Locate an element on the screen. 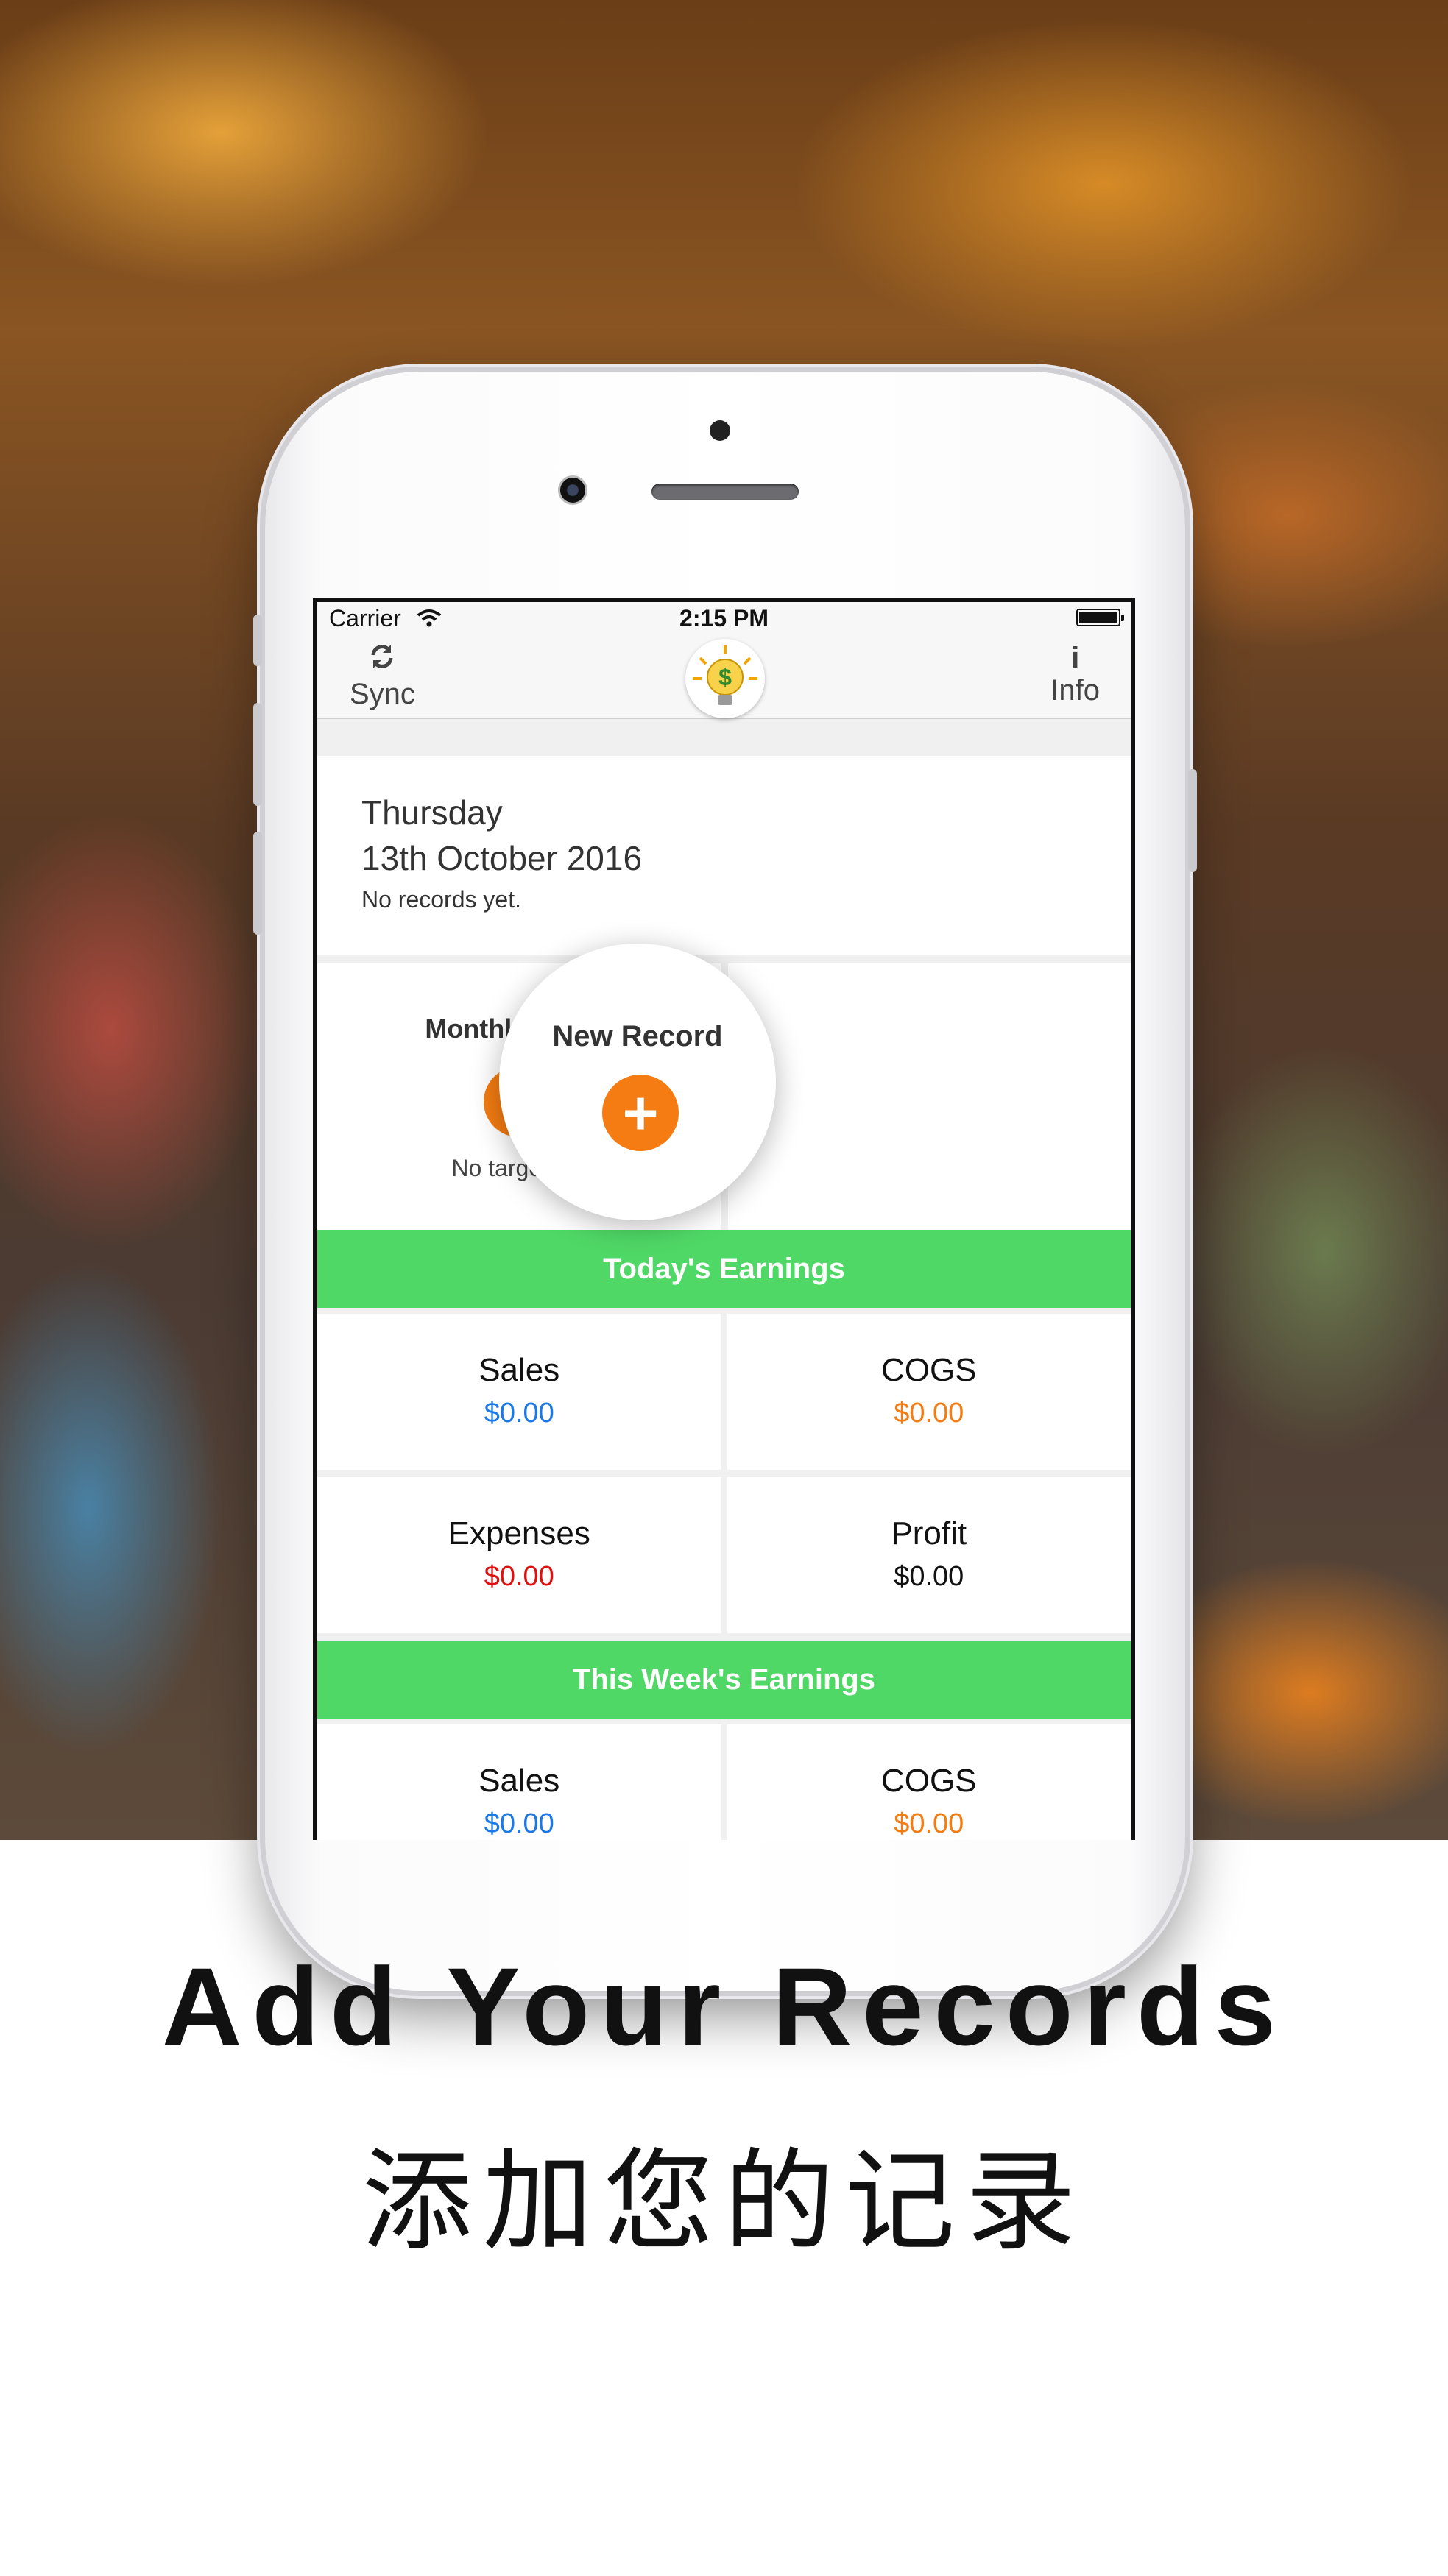 This screenshot has width=1448, height=2576. records-note: No records yet. is located at coordinates (441, 899).